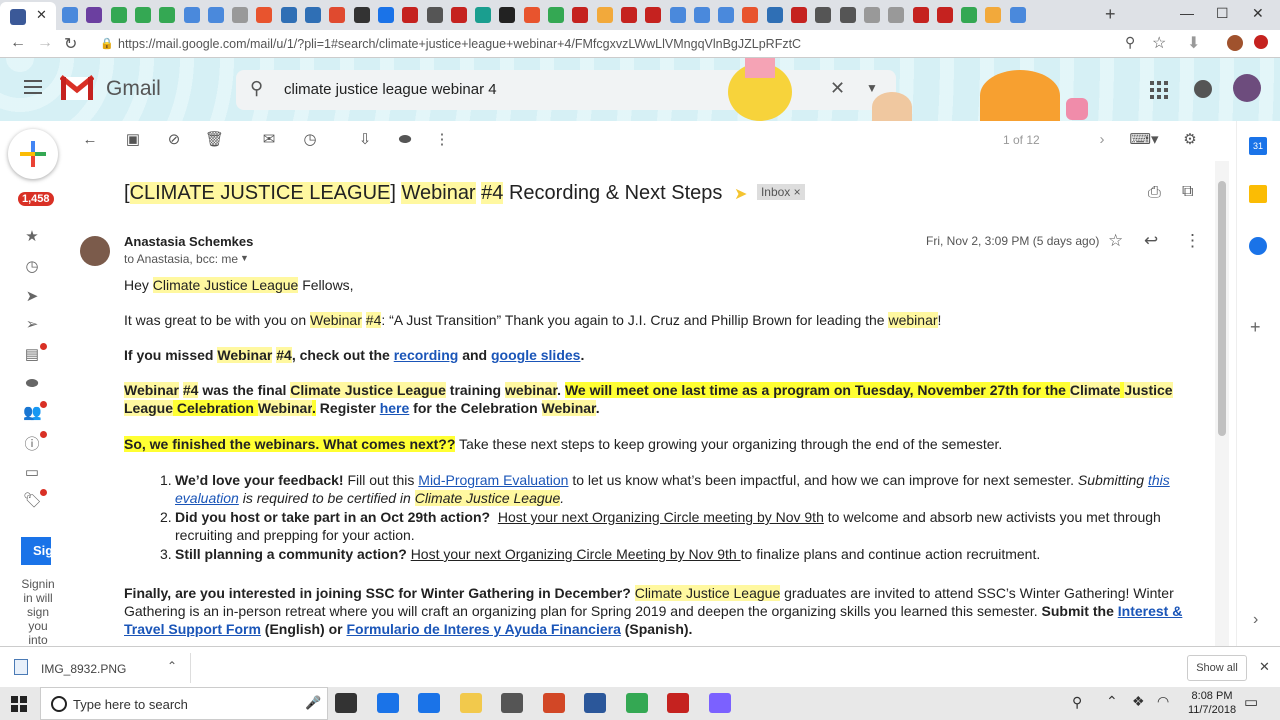 Image resolution: width=1280 pixels, height=720 pixels. What do you see at coordinates (1138, 701) in the screenshot?
I see `dropbox-tray-icon: ❖` at bounding box center [1138, 701].